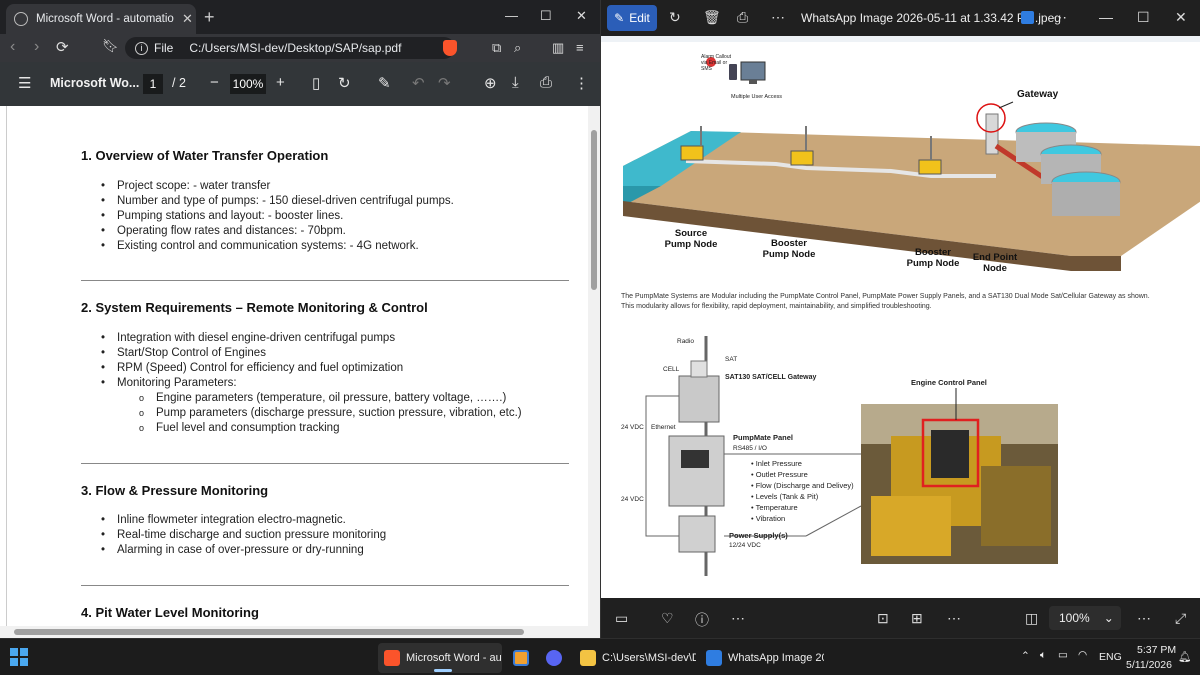 Image resolution: width=1200 pixels, height=675 pixels. What do you see at coordinates (1180, 618) in the screenshot?
I see `fullscreen-icon: ⤢` at bounding box center [1180, 618].